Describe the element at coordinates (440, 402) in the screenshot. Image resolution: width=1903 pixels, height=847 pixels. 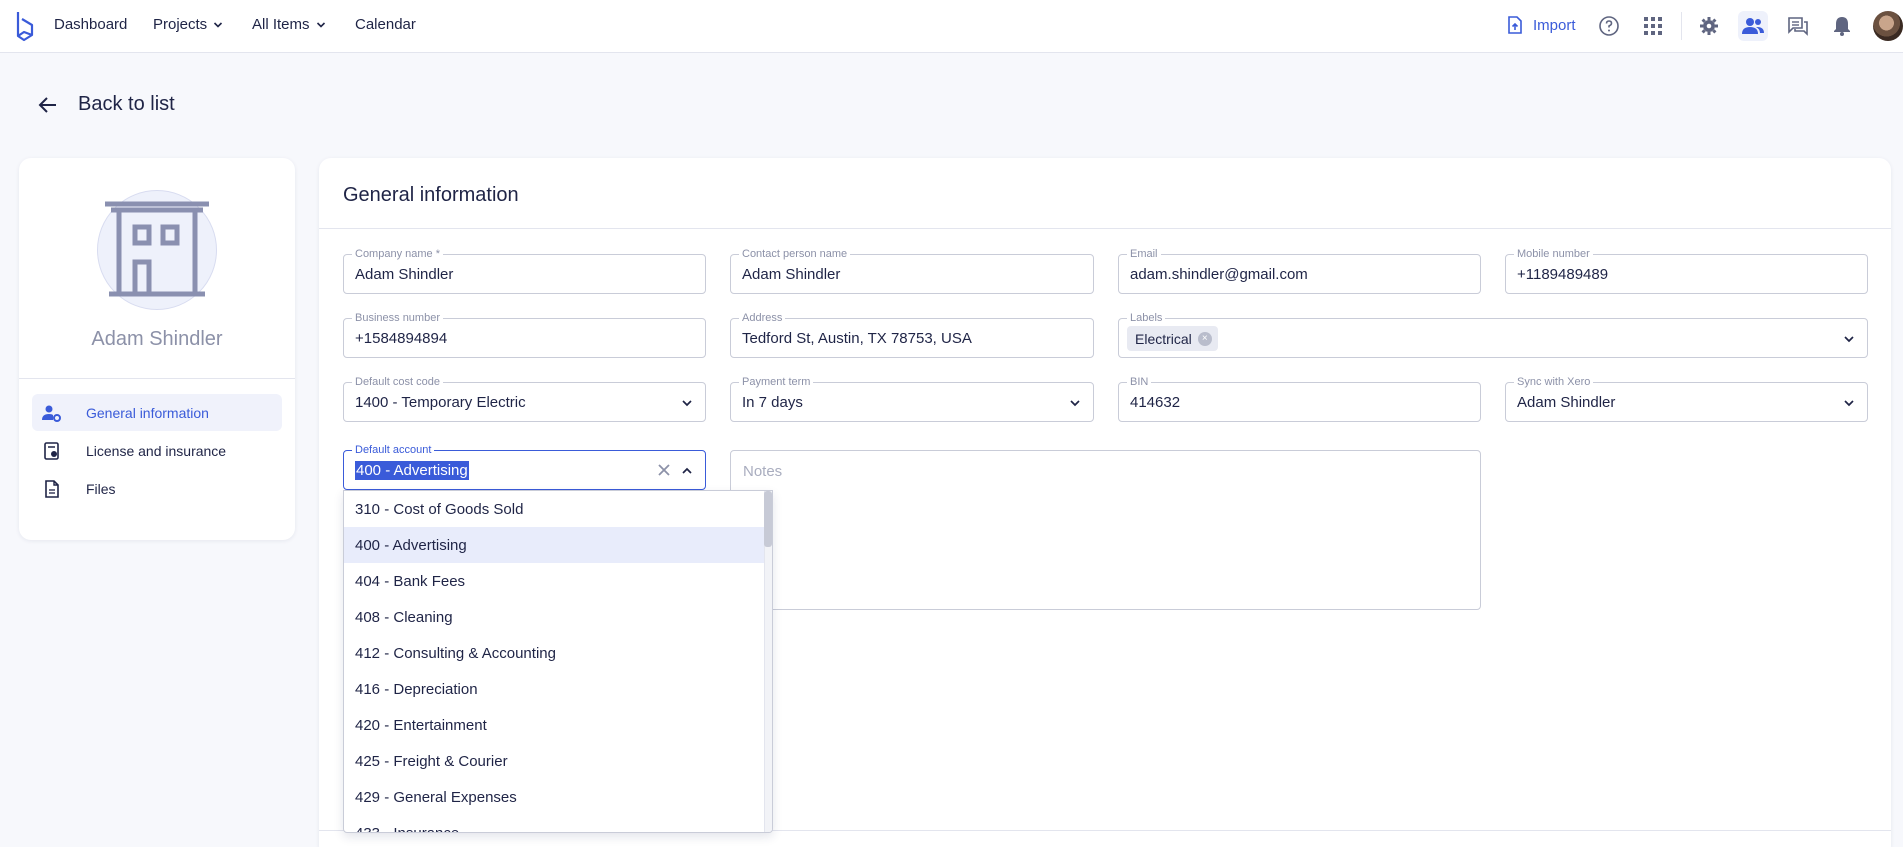
I see `field-value: 1400 - Temporary Electric` at that location.